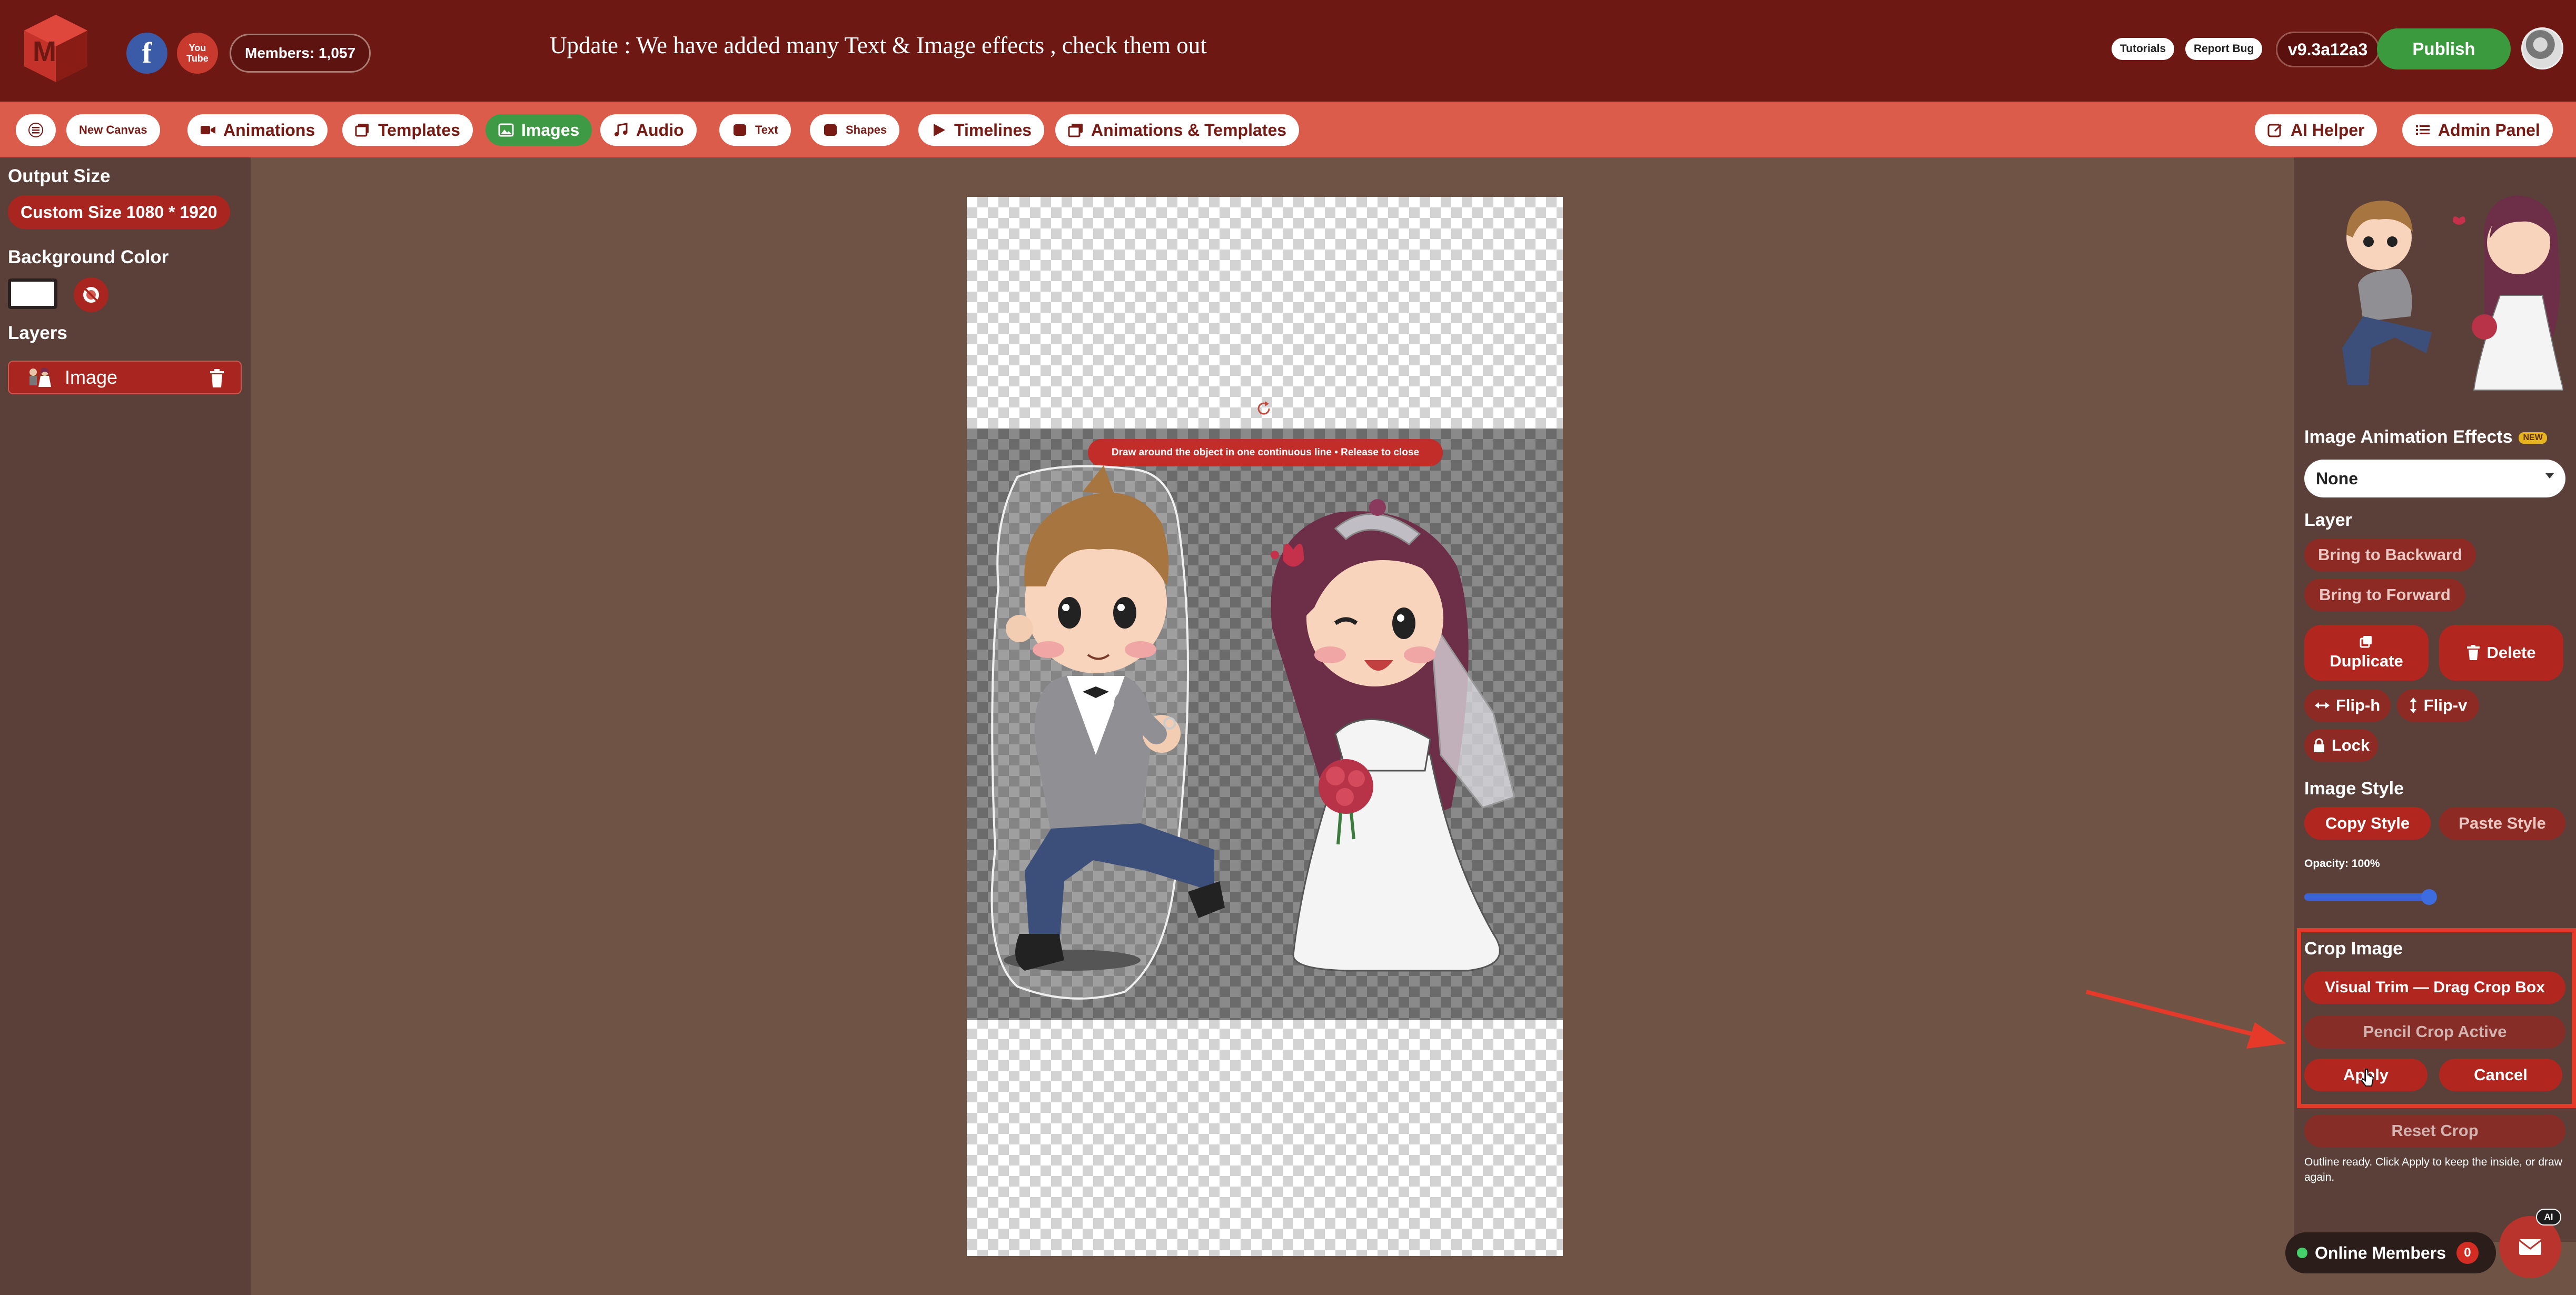 This screenshot has width=2576, height=1295. I want to click on animation-effect-value: None, so click(2337, 478).